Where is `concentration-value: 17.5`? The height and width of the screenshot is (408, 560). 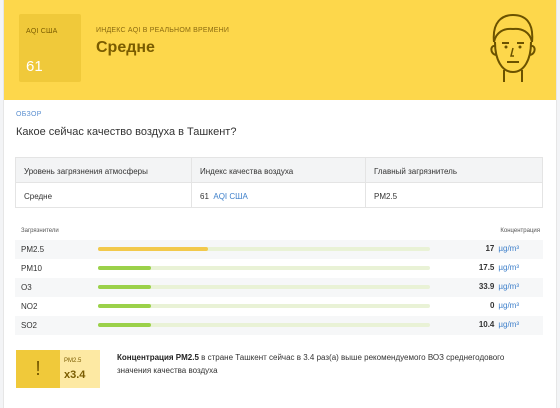
concentration-value: 17.5 is located at coordinates (486, 267).